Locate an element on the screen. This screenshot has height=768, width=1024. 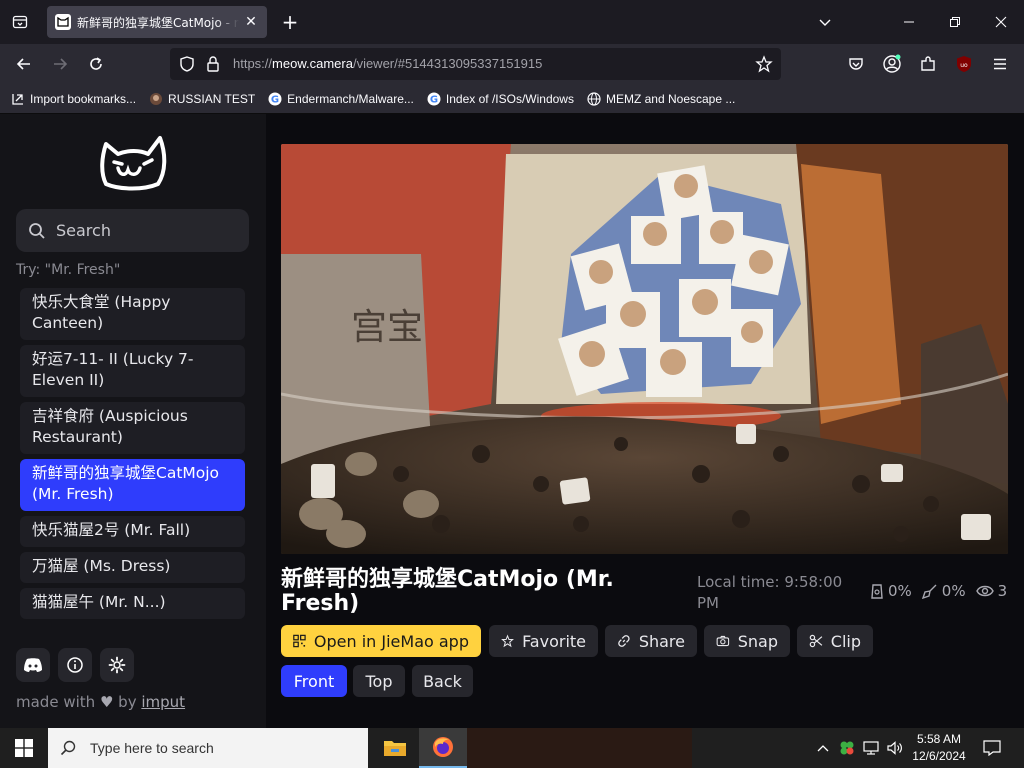
gear-icon is located at coordinates (117, 665).